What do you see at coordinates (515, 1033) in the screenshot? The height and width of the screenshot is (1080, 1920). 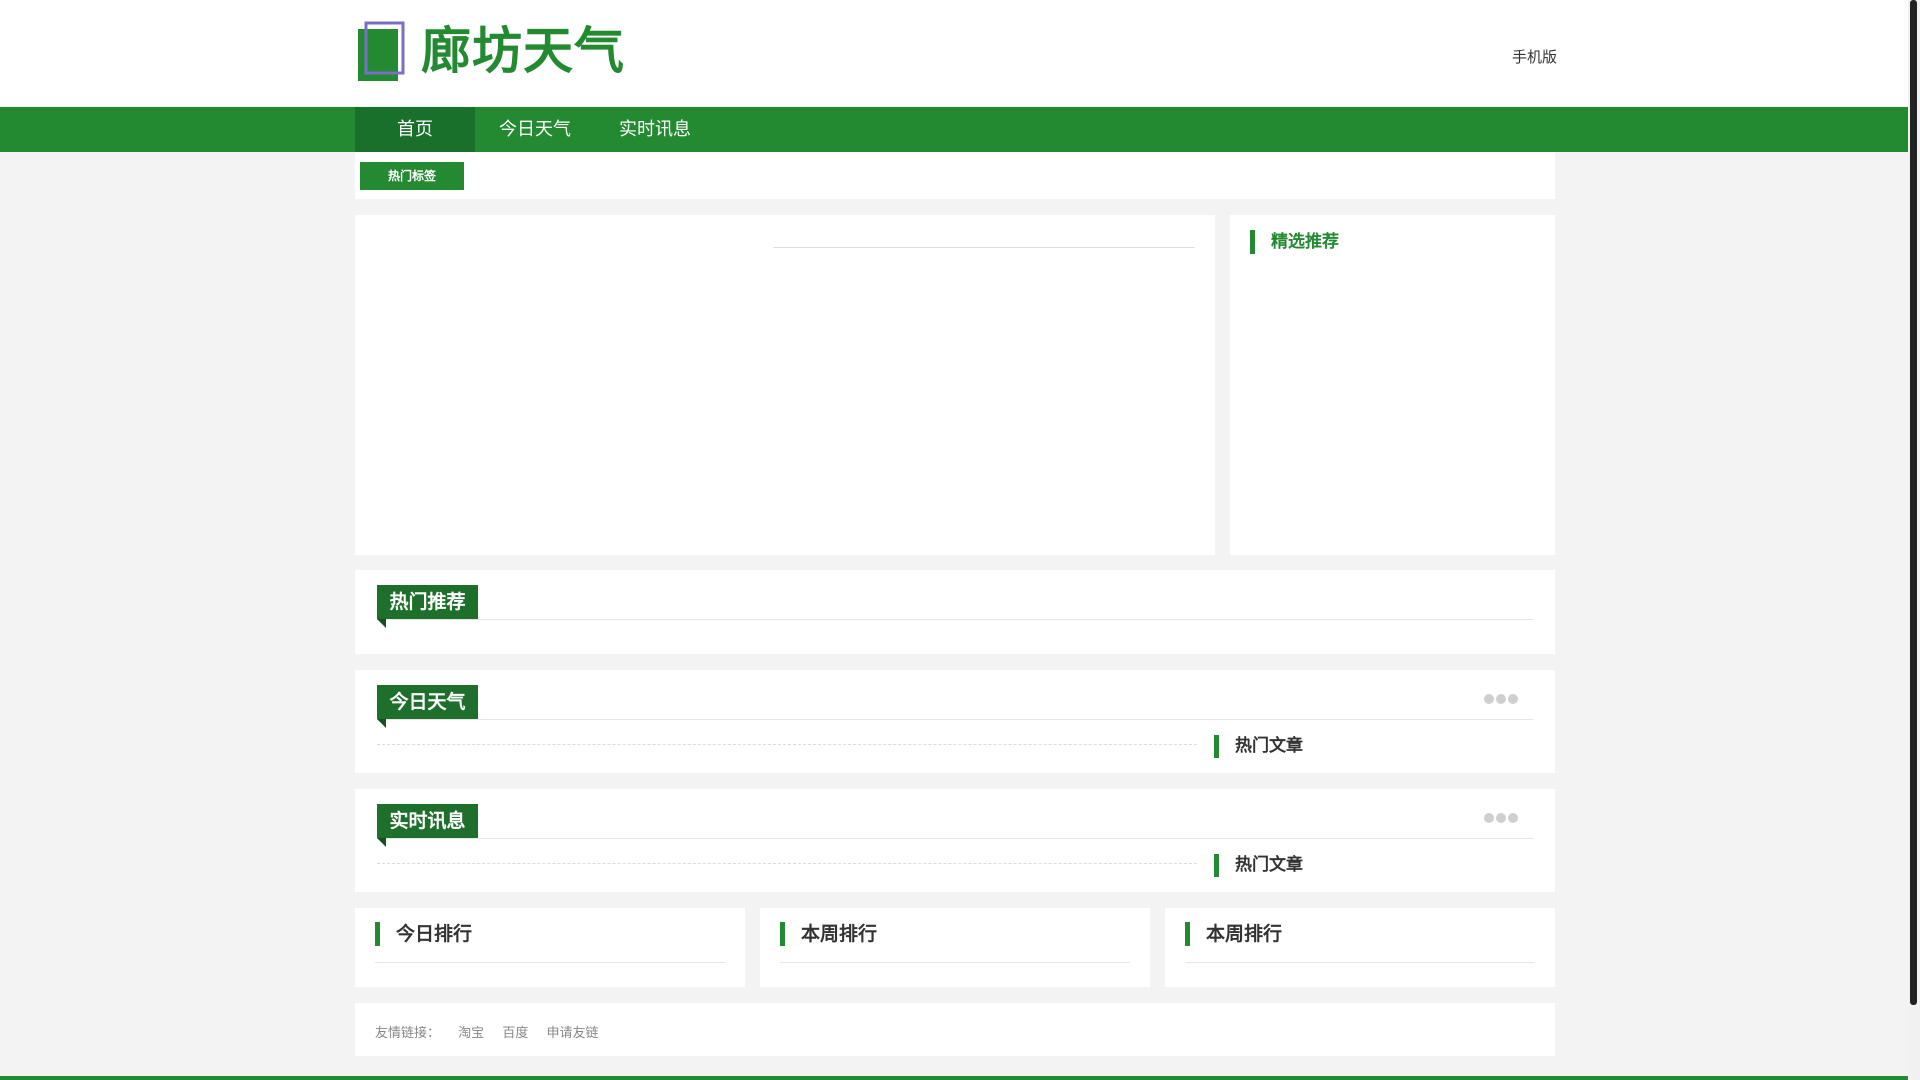 I see `friend-link-baidu: 百度` at bounding box center [515, 1033].